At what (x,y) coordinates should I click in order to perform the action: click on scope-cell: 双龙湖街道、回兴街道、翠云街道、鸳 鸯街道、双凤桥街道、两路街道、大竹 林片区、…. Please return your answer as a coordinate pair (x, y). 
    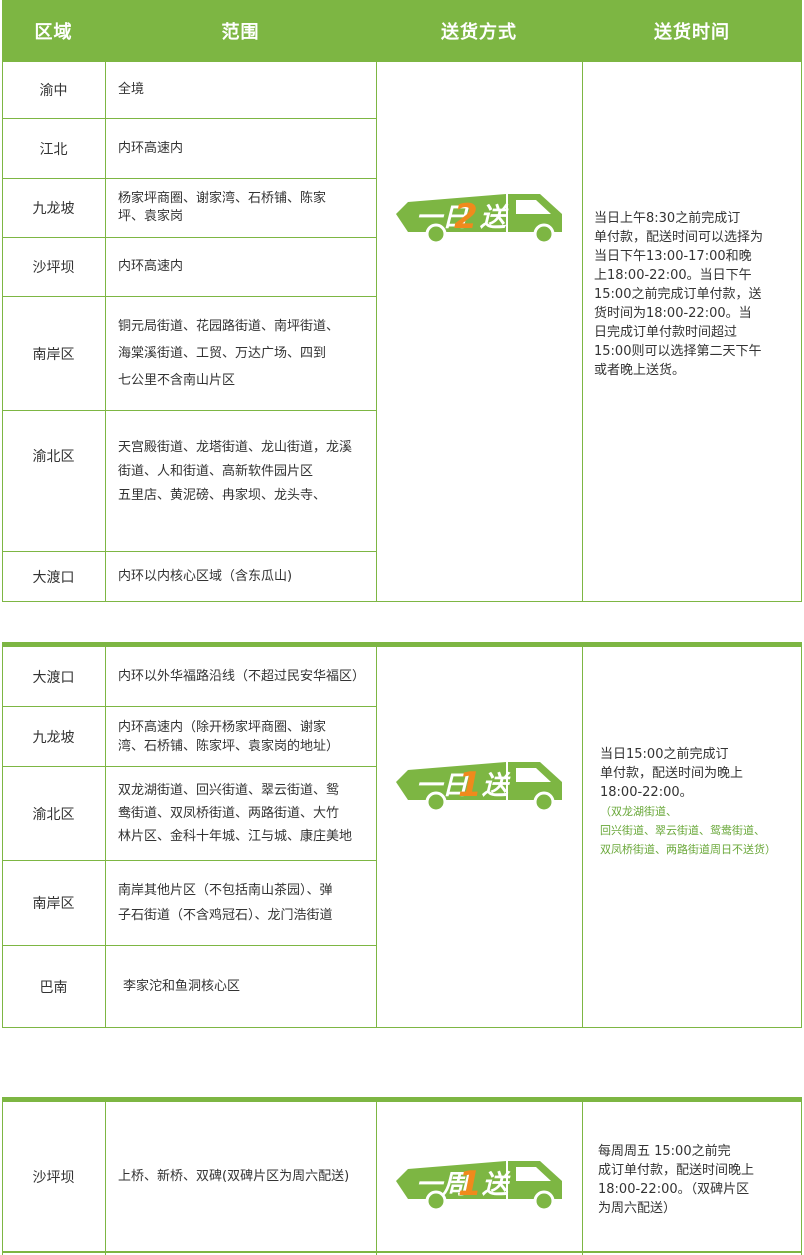
    Looking at the image, I should click on (235, 813).